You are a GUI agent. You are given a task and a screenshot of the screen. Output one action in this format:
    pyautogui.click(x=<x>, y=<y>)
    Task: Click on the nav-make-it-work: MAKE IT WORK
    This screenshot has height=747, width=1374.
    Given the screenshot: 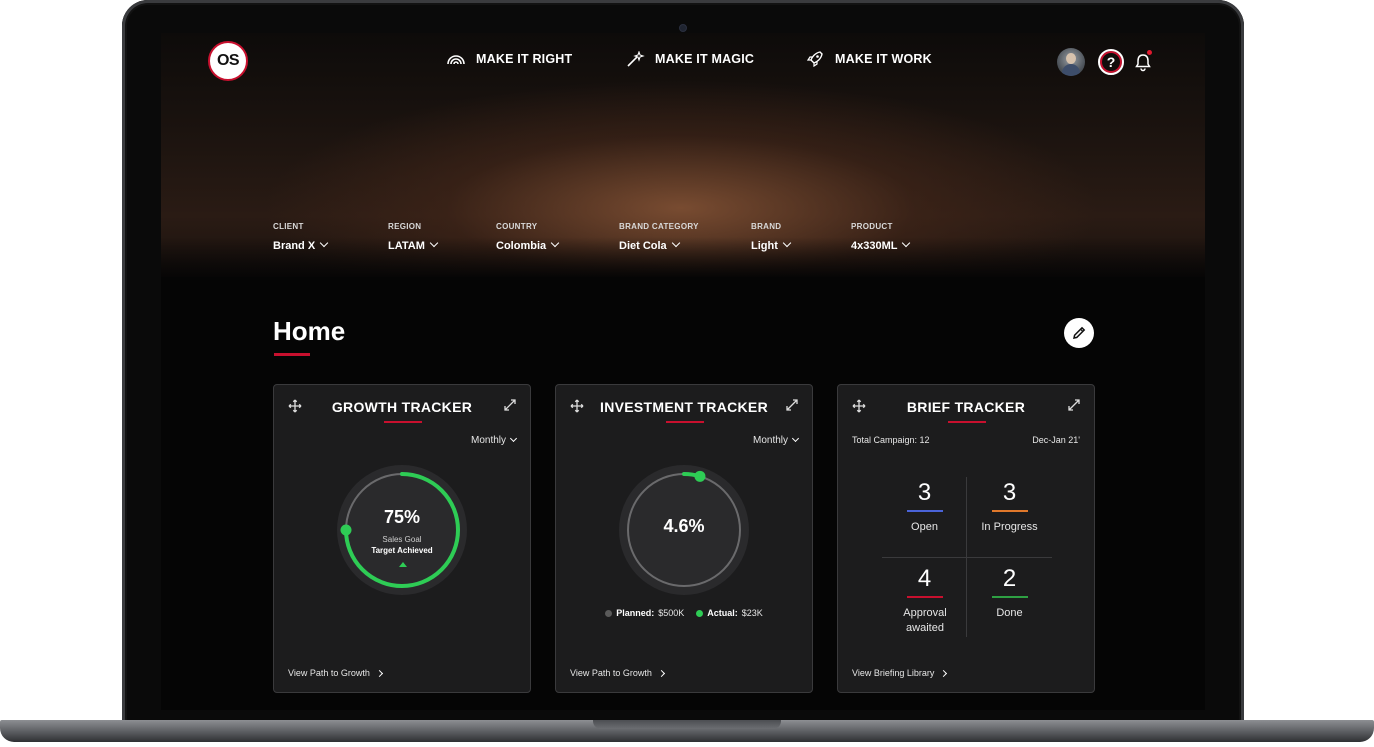 What is the action you would take?
    pyautogui.click(x=868, y=59)
    